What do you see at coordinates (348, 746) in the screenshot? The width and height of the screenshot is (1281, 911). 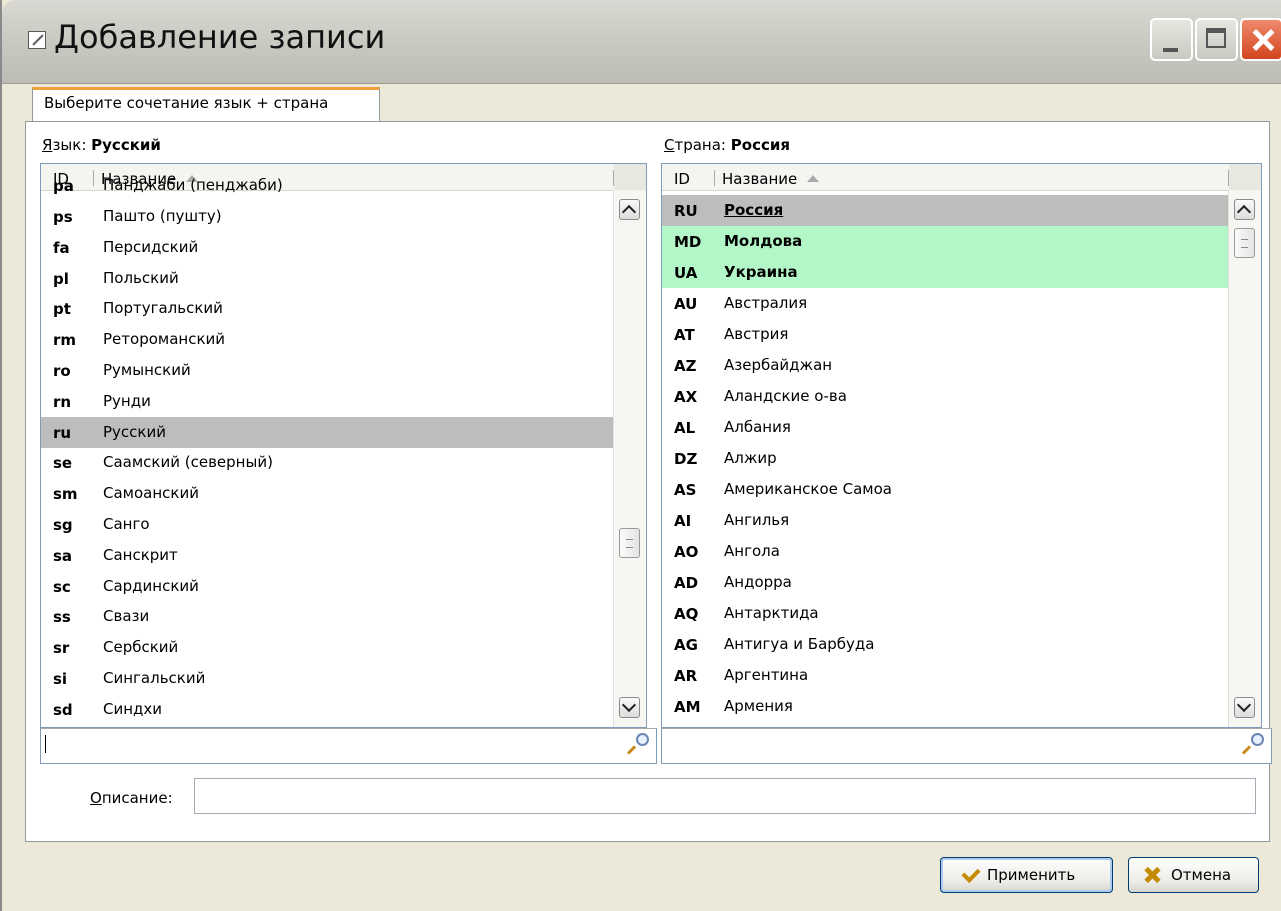 I see `language-filter-input` at bounding box center [348, 746].